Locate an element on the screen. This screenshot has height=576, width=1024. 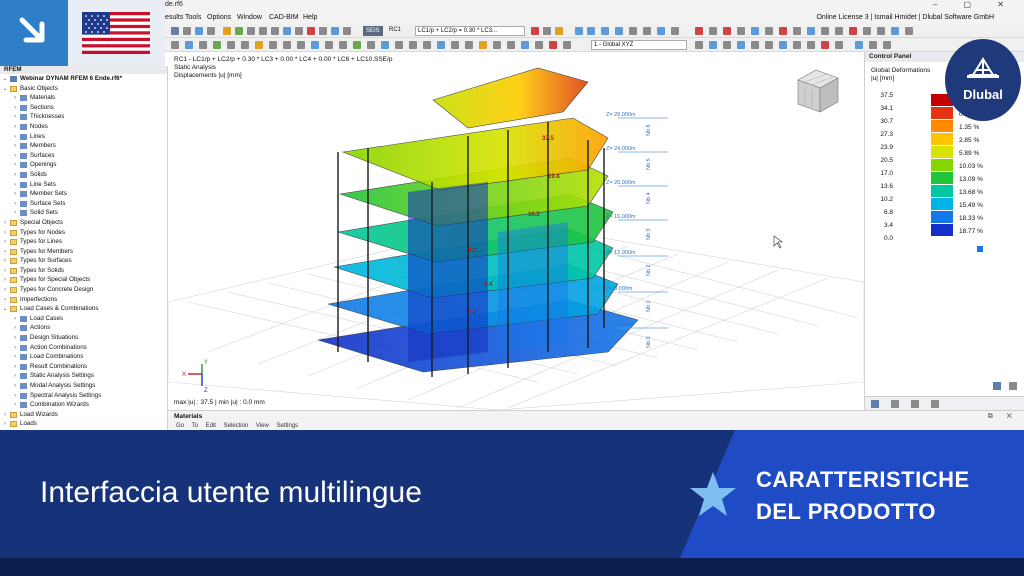
tab-settings-icon is located at coordinates (935, 404).